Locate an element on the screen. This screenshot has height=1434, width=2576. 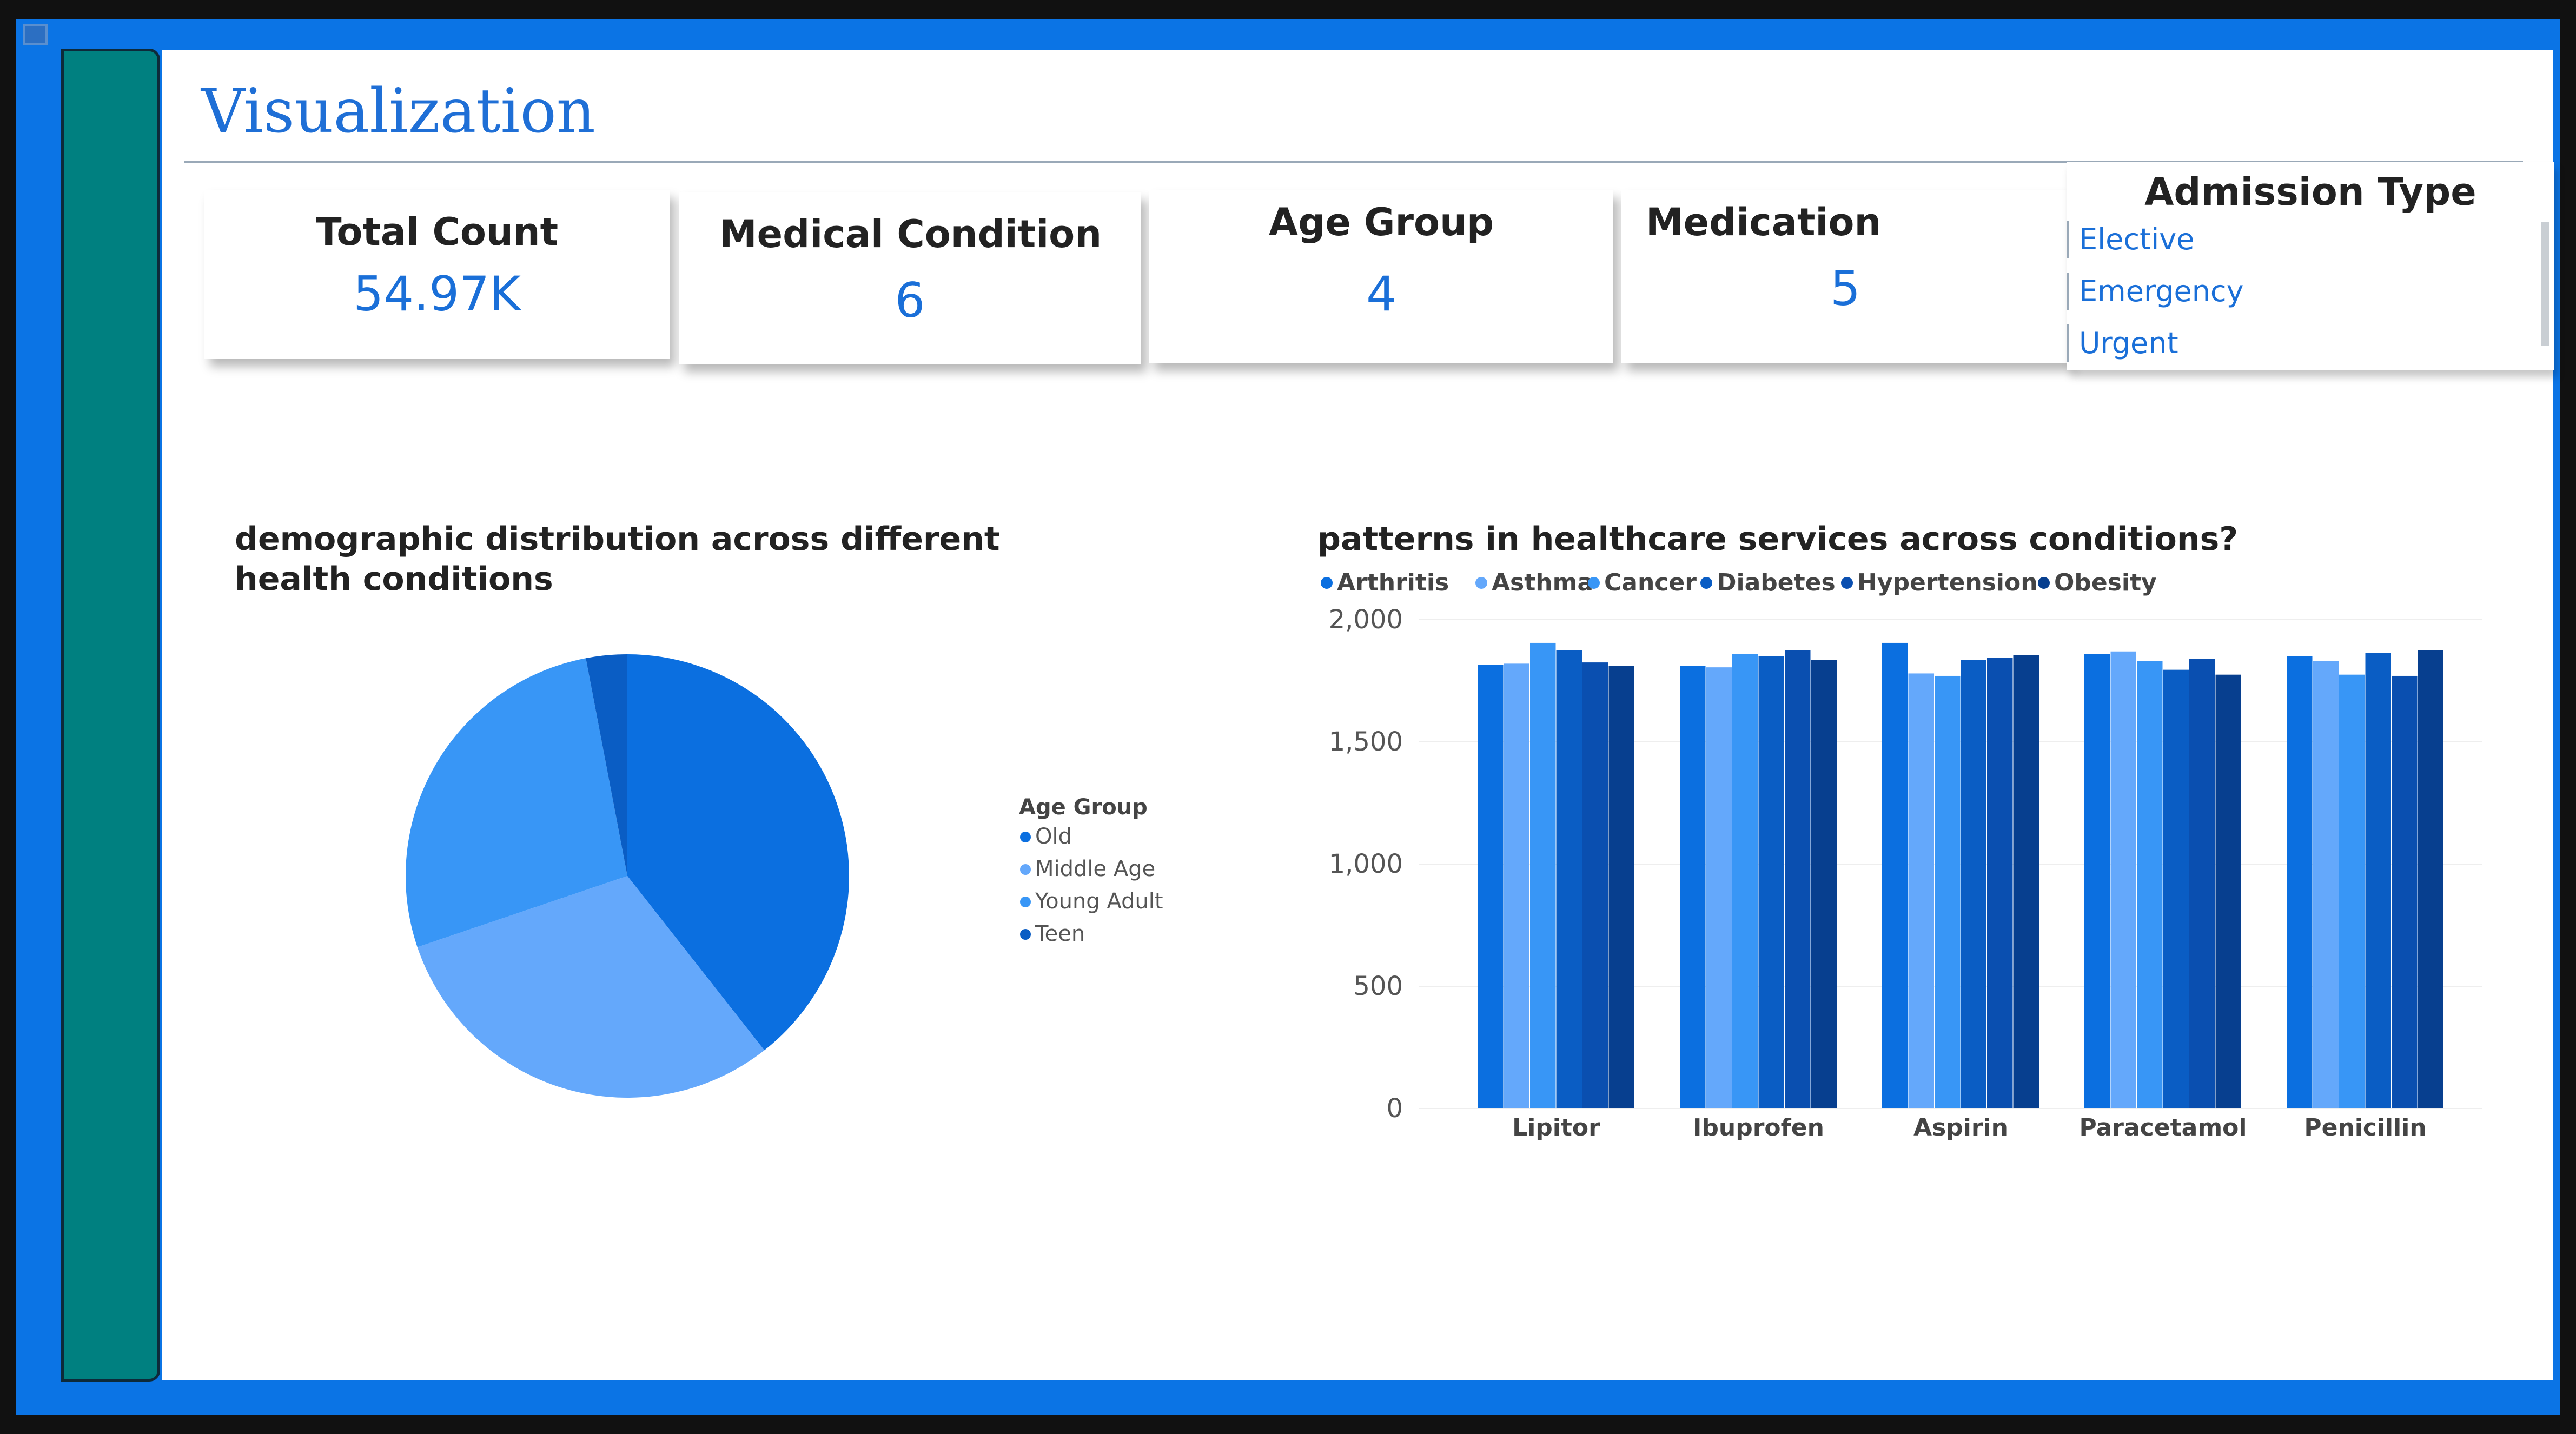
legend-dot-middle-age is located at coordinates (1025, 869).